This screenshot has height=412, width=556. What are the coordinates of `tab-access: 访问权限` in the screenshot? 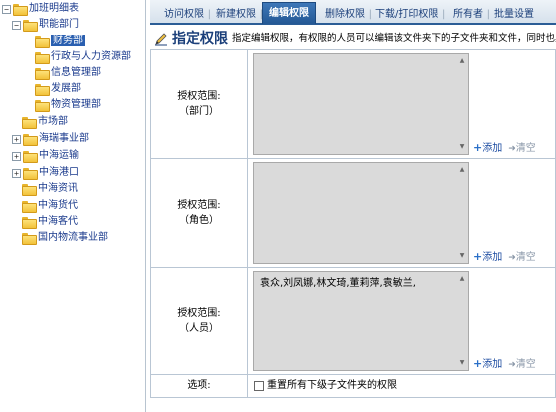 It's located at (187, 15).